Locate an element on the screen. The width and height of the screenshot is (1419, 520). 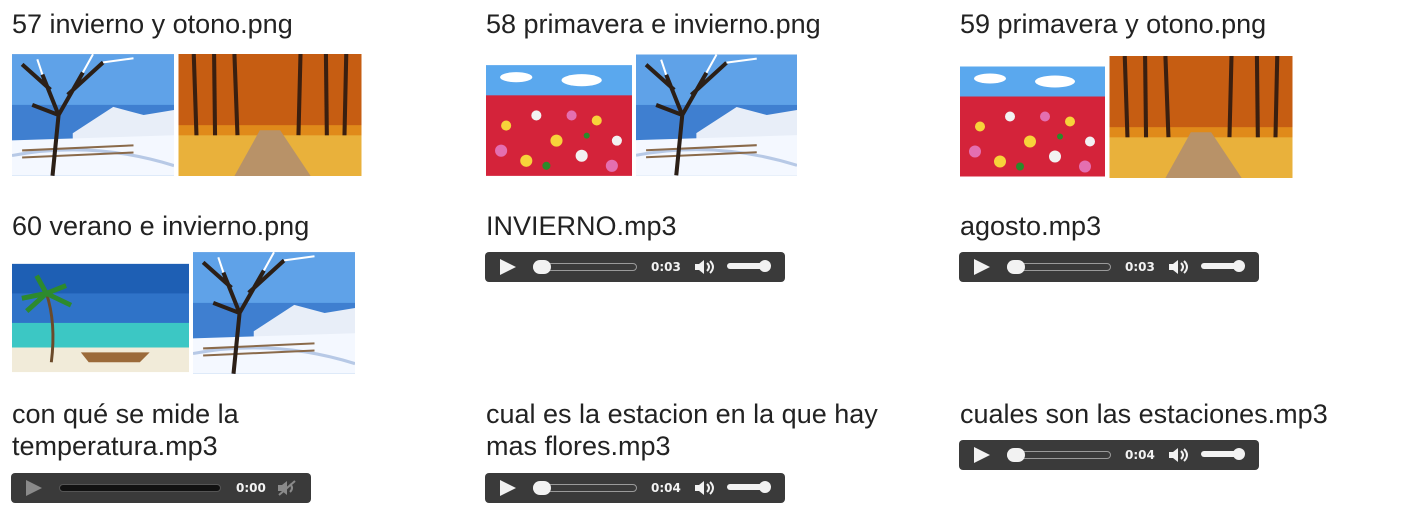
file-item: 57 invierno y otono.png is located at coordinates (232, 96).